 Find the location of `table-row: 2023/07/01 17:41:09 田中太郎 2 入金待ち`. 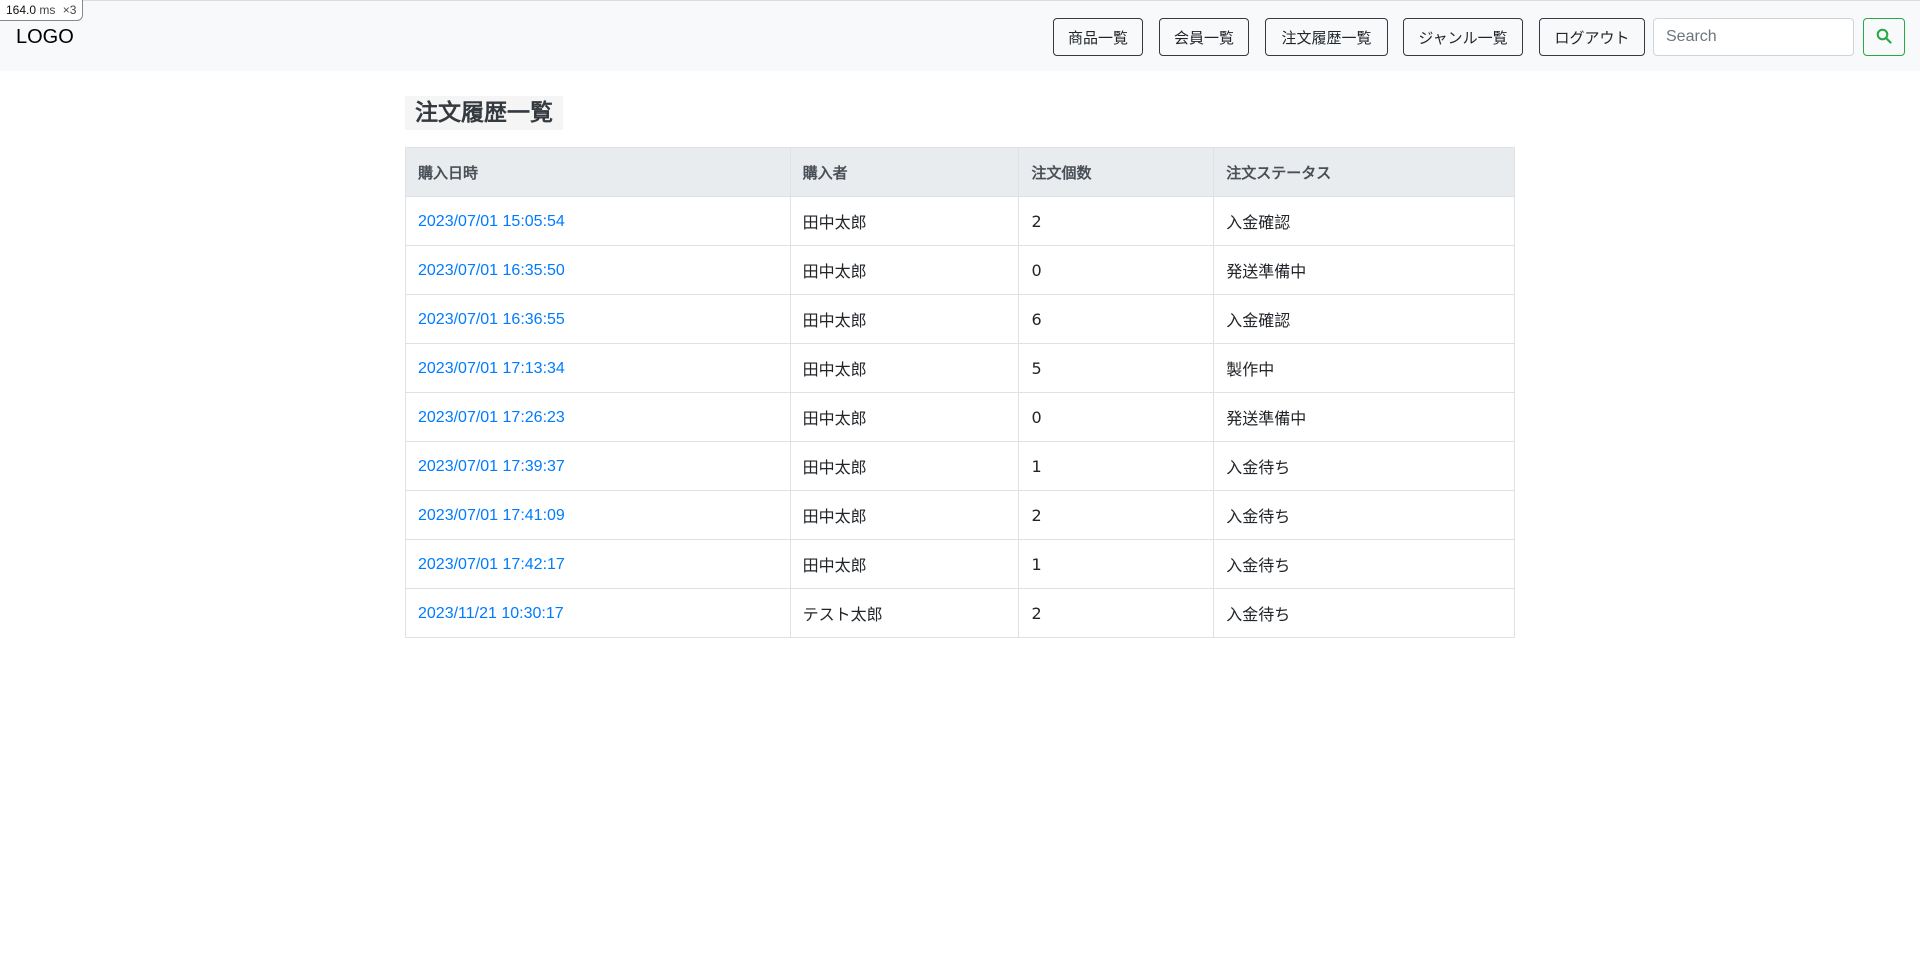

table-row: 2023/07/01 17:41:09 田中太郎 2 入金待ち is located at coordinates (960, 515).